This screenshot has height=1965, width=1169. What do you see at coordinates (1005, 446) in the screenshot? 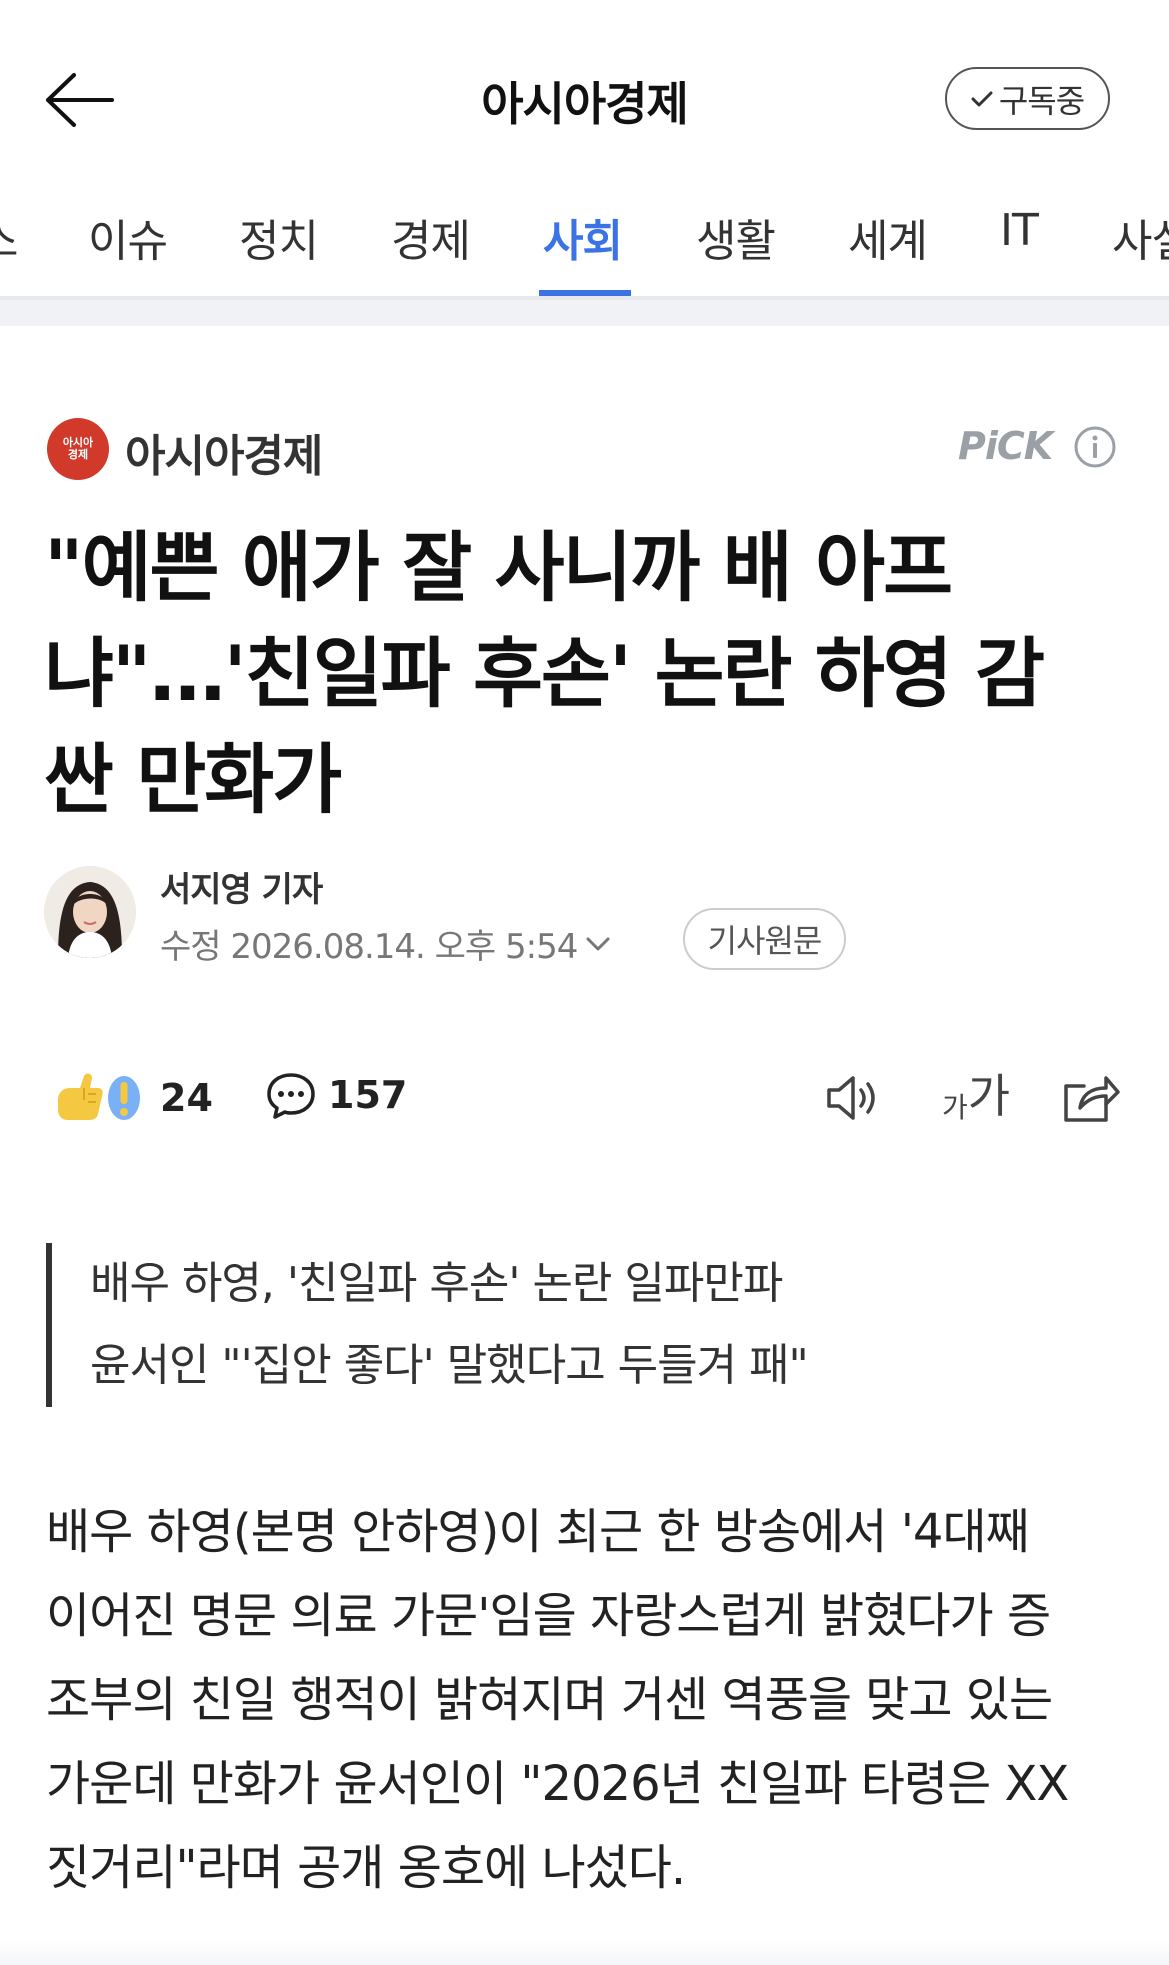
I see `pick-badge: PiCK` at bounding box center [1005, 446].